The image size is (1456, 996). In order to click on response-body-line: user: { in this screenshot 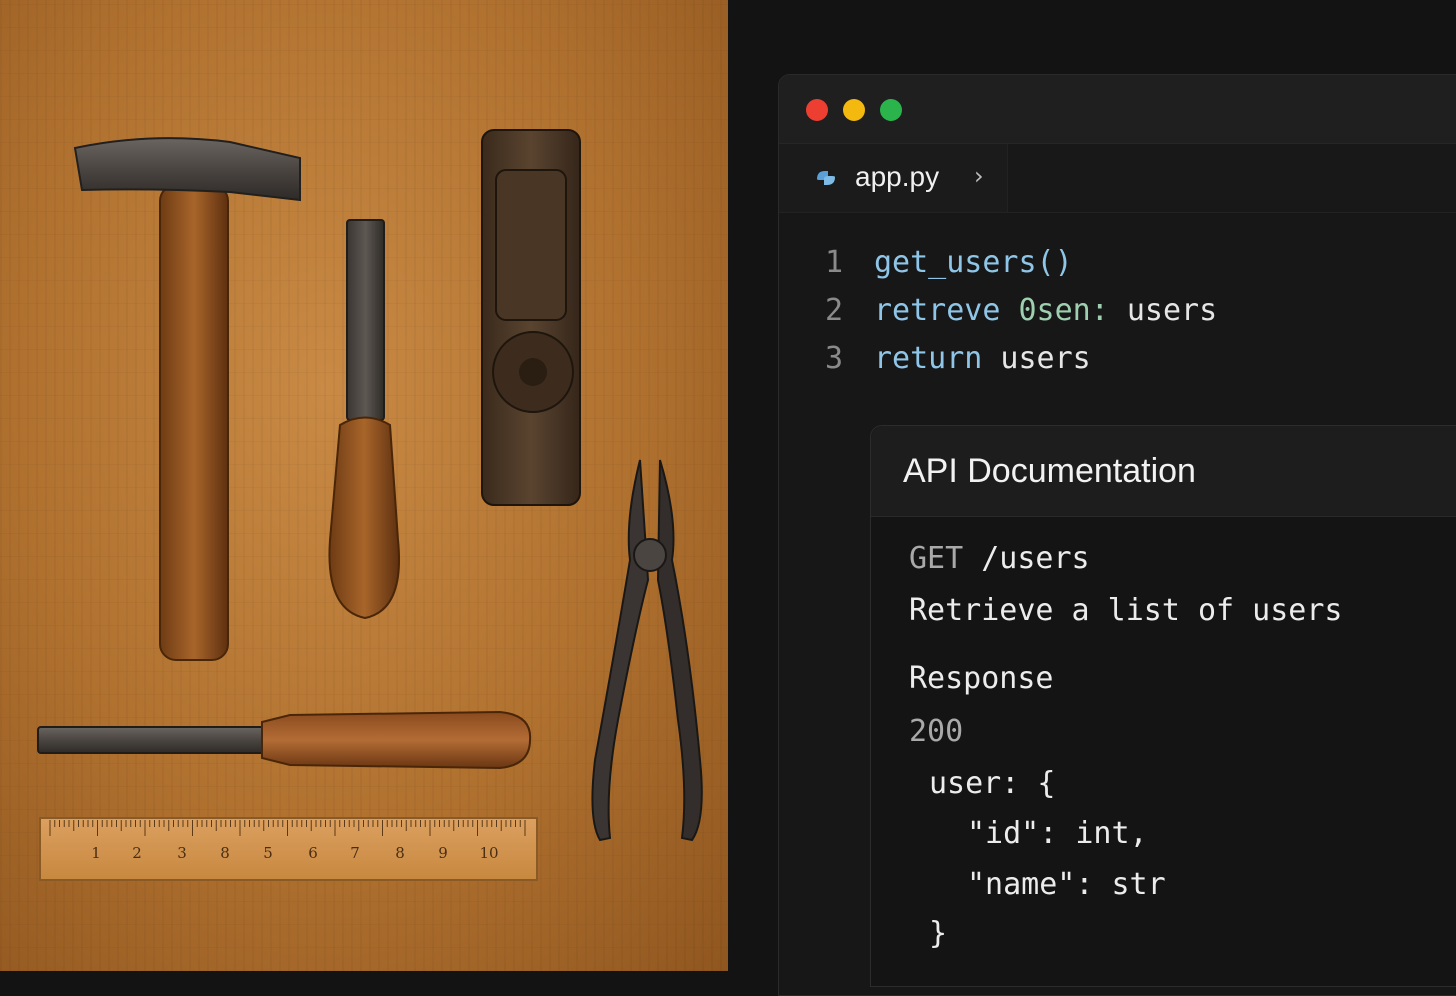, I will do `click(992, 783)`.